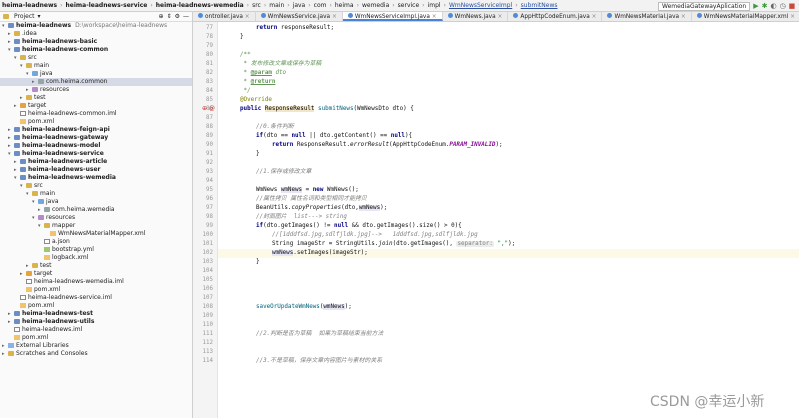  Describe the element at coordinates (375, 5) in the screenshot. I see `breadcrumb-item: wemedia` at that location.